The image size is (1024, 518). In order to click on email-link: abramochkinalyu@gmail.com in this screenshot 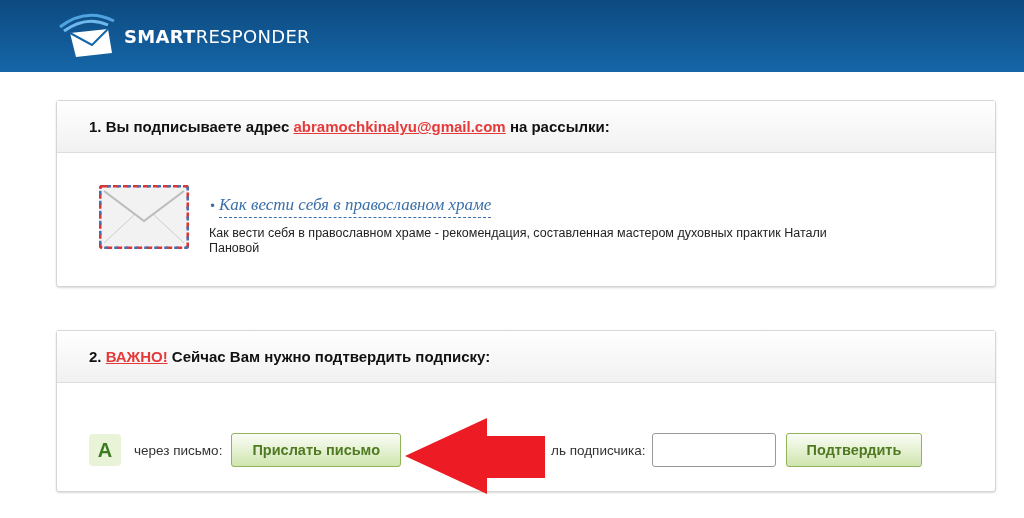, I will do `click(399, 126)`.